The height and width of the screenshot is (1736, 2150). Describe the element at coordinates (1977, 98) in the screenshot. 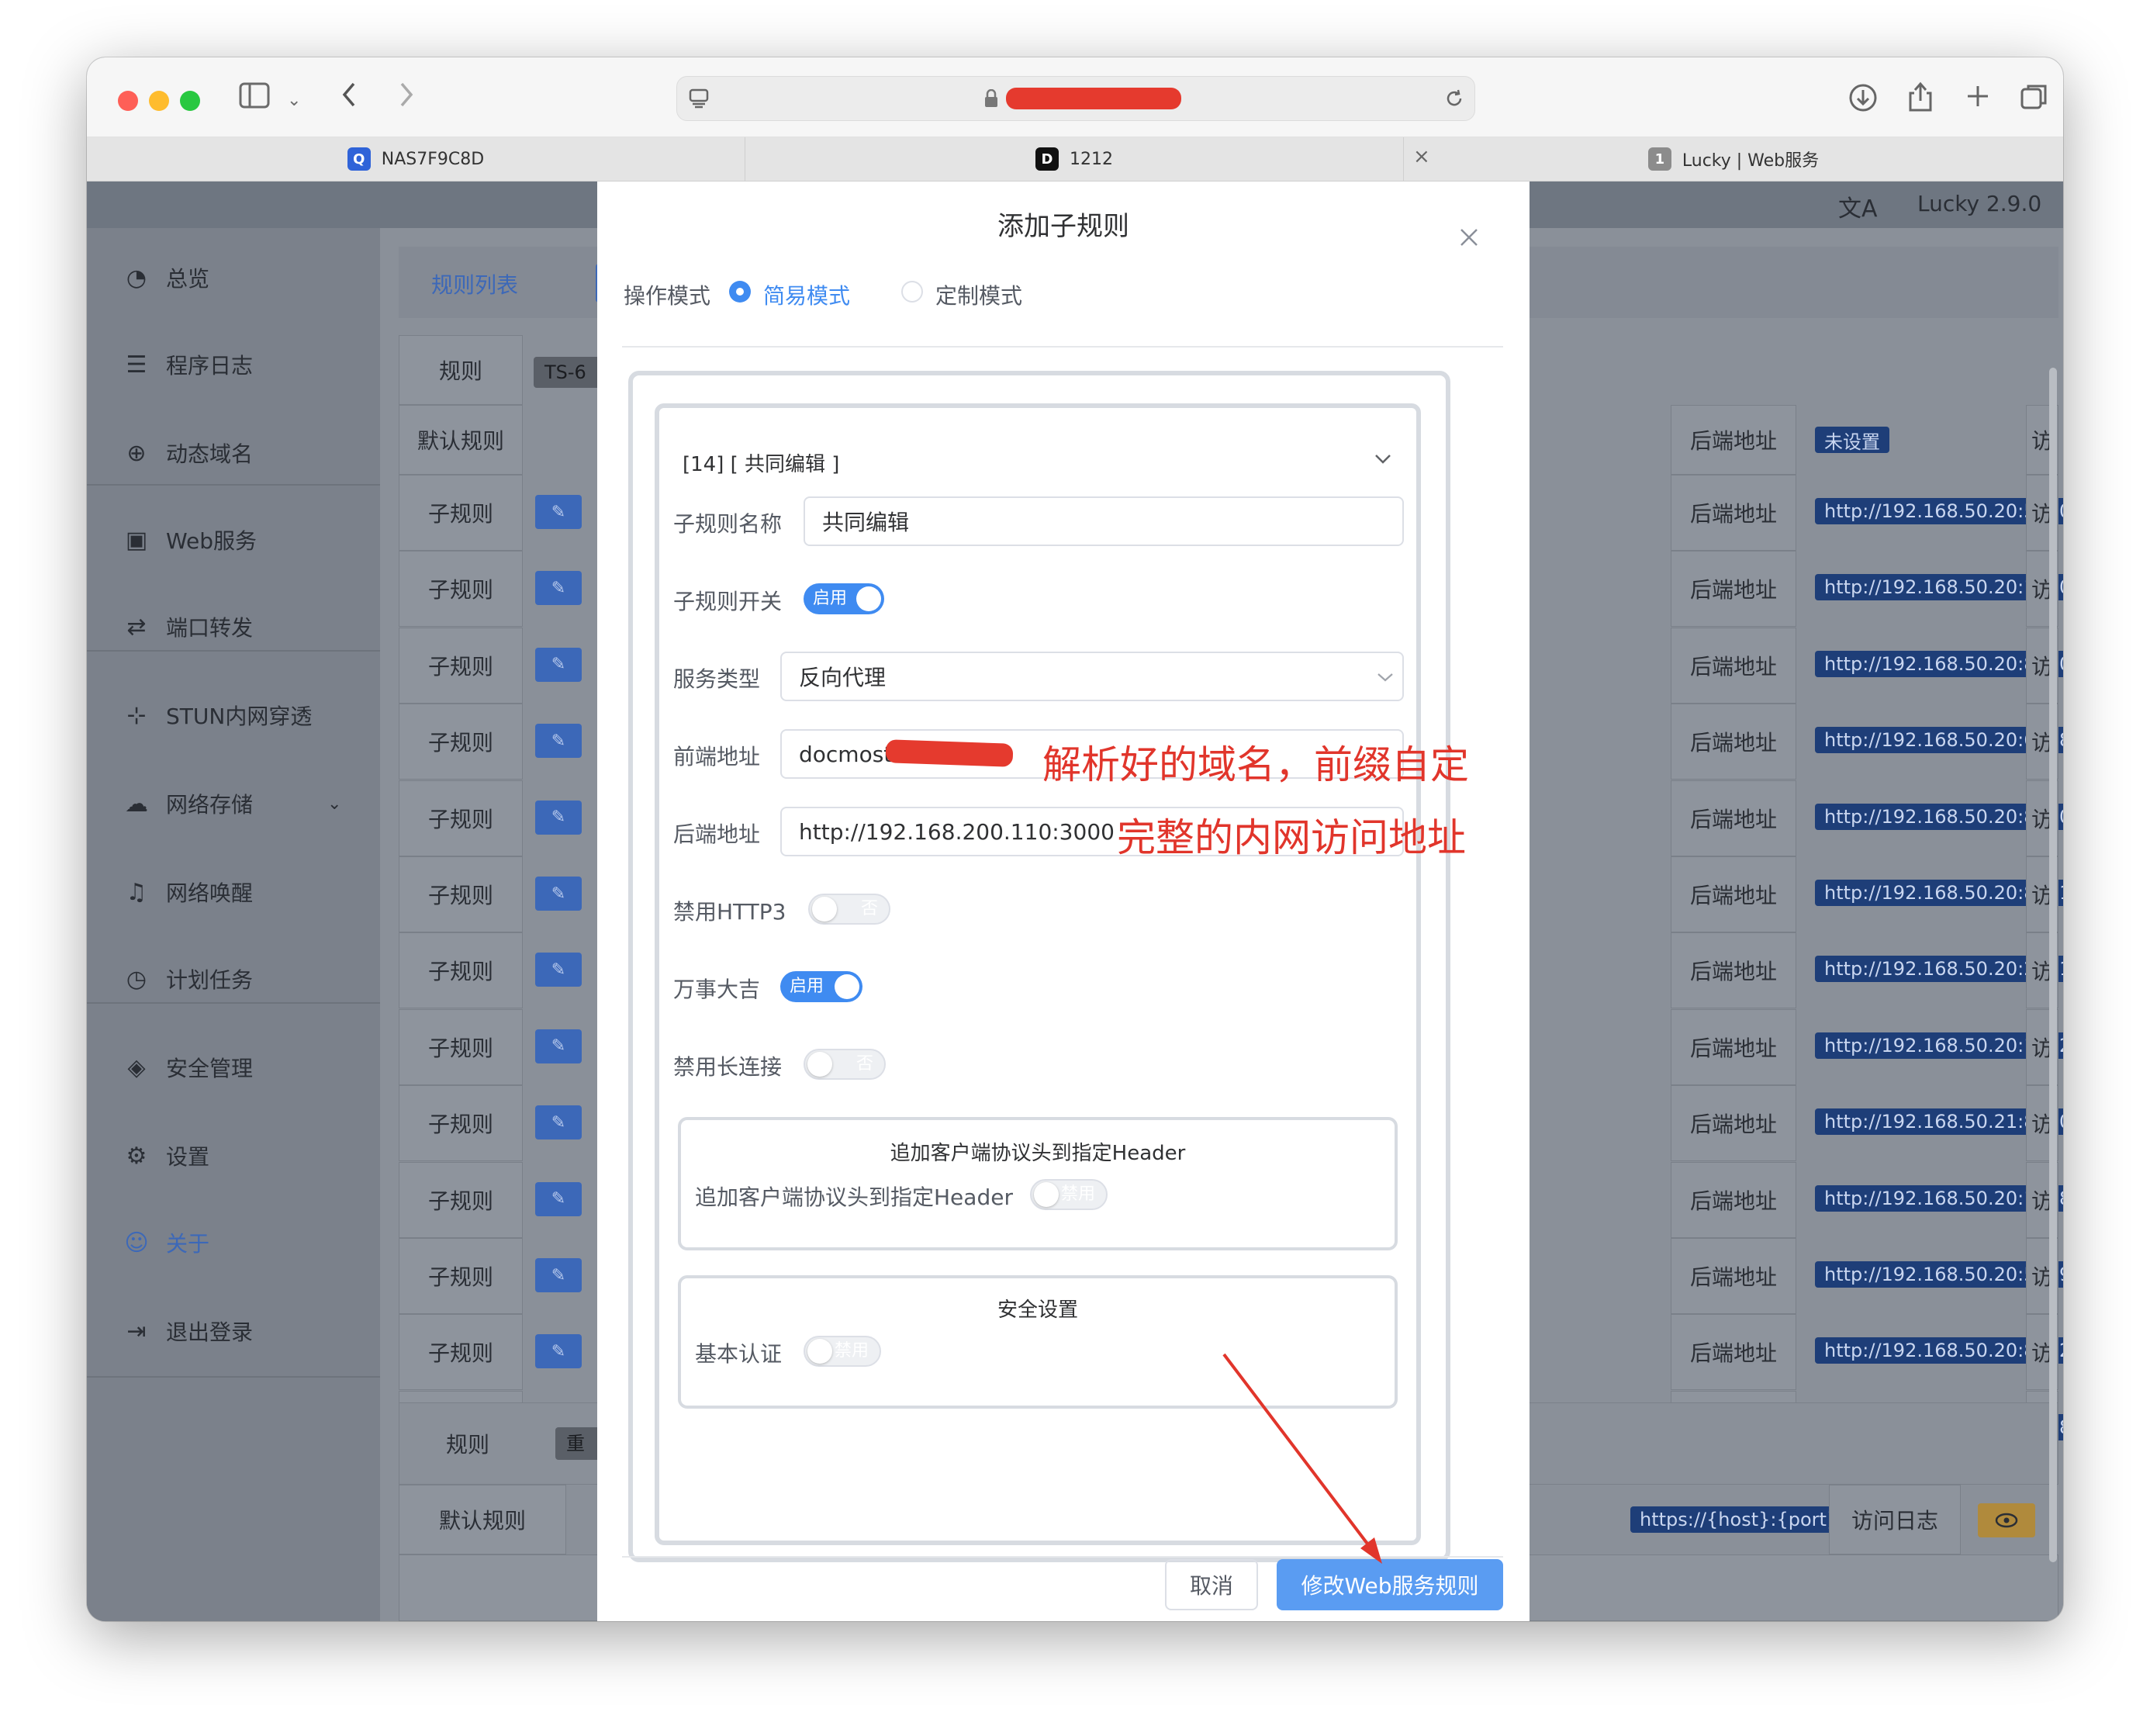

I see `new-tab-icon` at that location.